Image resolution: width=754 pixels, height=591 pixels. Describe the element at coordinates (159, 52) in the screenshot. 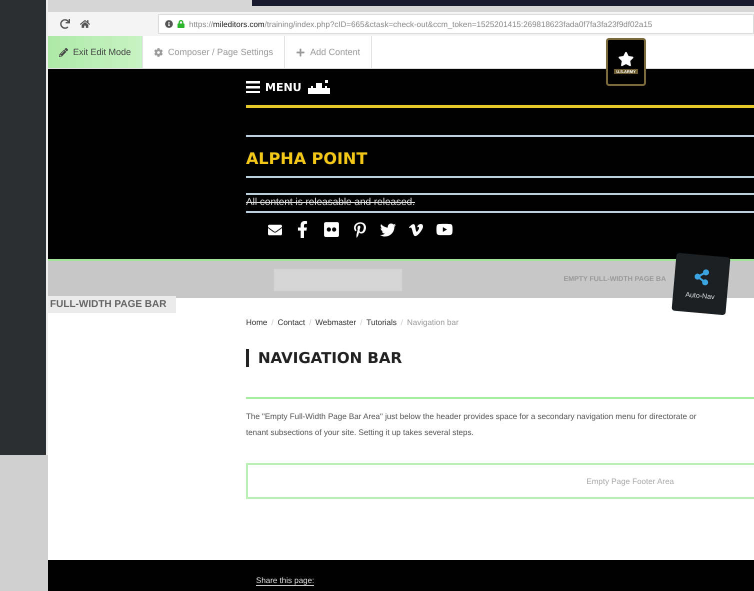

I see `gear-icon` at that location.